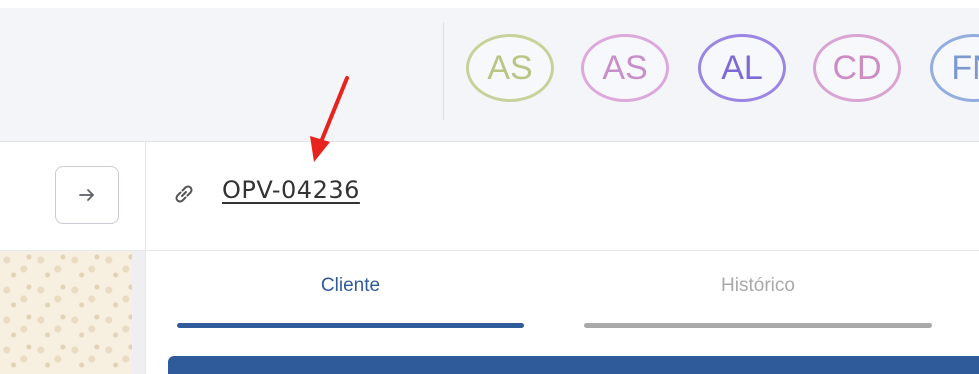  What do you see at coordinates (350, 285) in the screenshot?
I see `tab-label: Cliente` at bounding box center [350, 285].